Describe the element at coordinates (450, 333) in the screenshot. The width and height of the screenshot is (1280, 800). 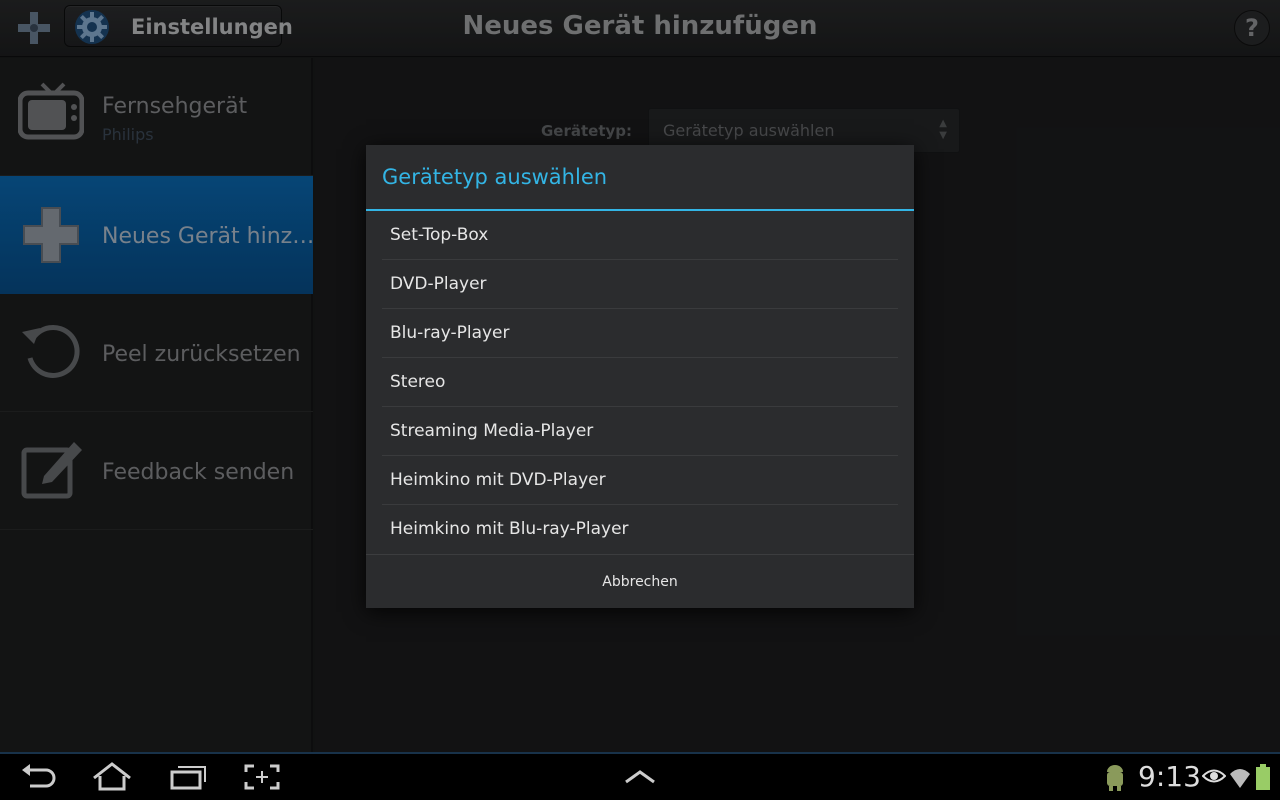
I see `option-label: Blu-ray-Player` at that location.